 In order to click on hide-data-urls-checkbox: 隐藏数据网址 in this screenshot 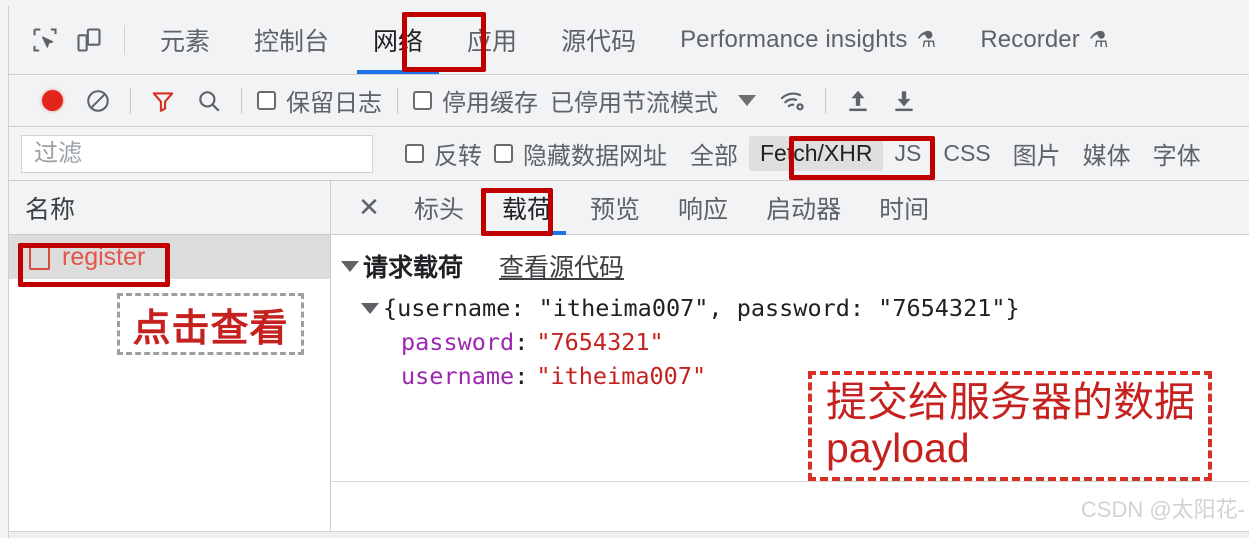, I will do `click(580, 153)`.